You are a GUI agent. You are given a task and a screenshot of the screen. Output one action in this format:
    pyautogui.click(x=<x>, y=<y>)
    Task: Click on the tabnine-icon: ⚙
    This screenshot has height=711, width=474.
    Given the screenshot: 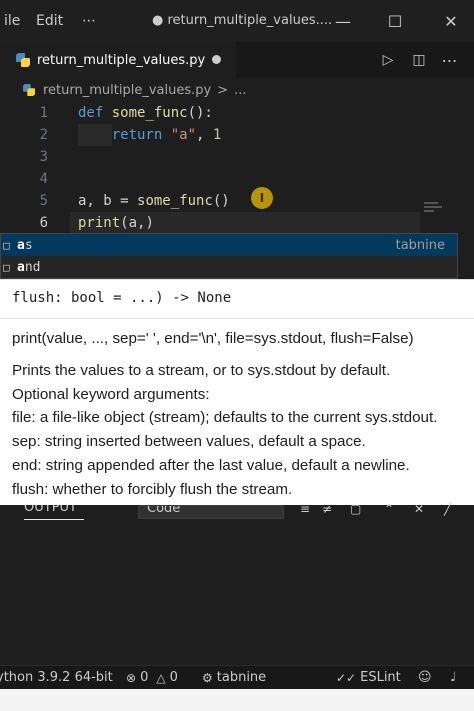 What is the action you would take?
    pyautogui.click(x=207, y=677)
    